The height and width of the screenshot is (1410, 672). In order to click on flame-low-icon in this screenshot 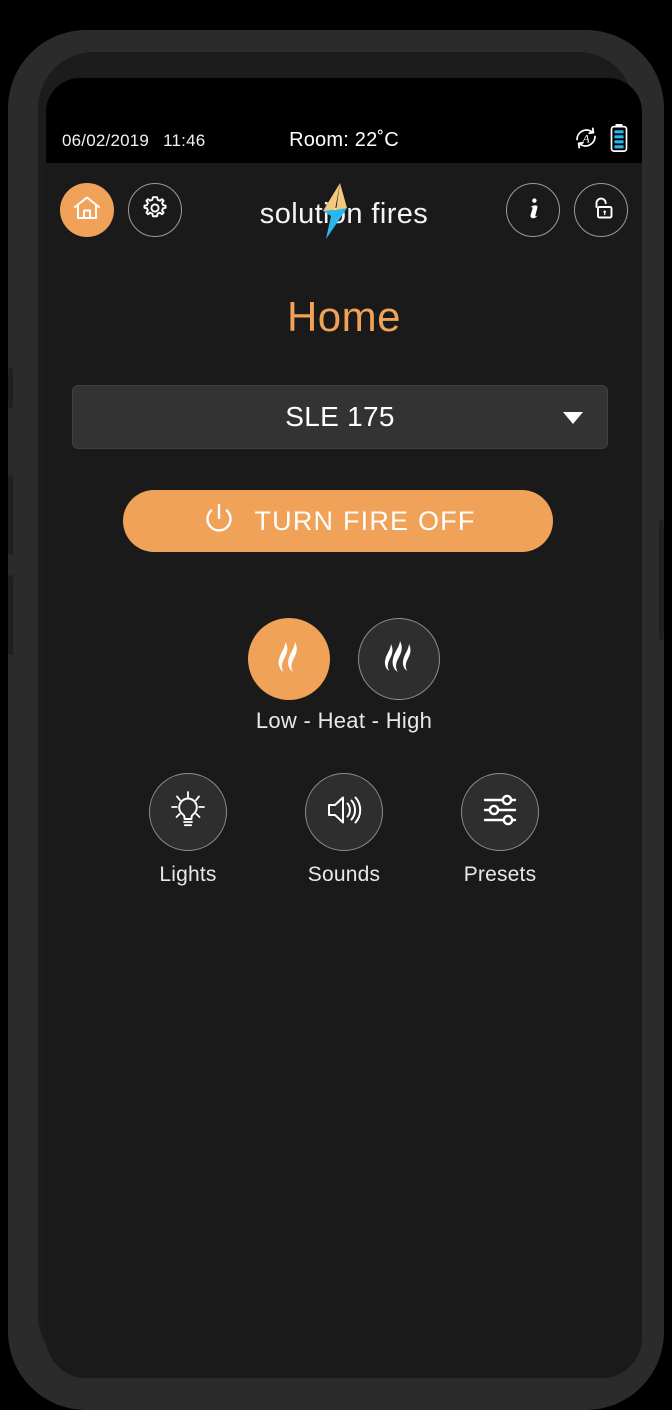, I will do `click(289, 659)`.